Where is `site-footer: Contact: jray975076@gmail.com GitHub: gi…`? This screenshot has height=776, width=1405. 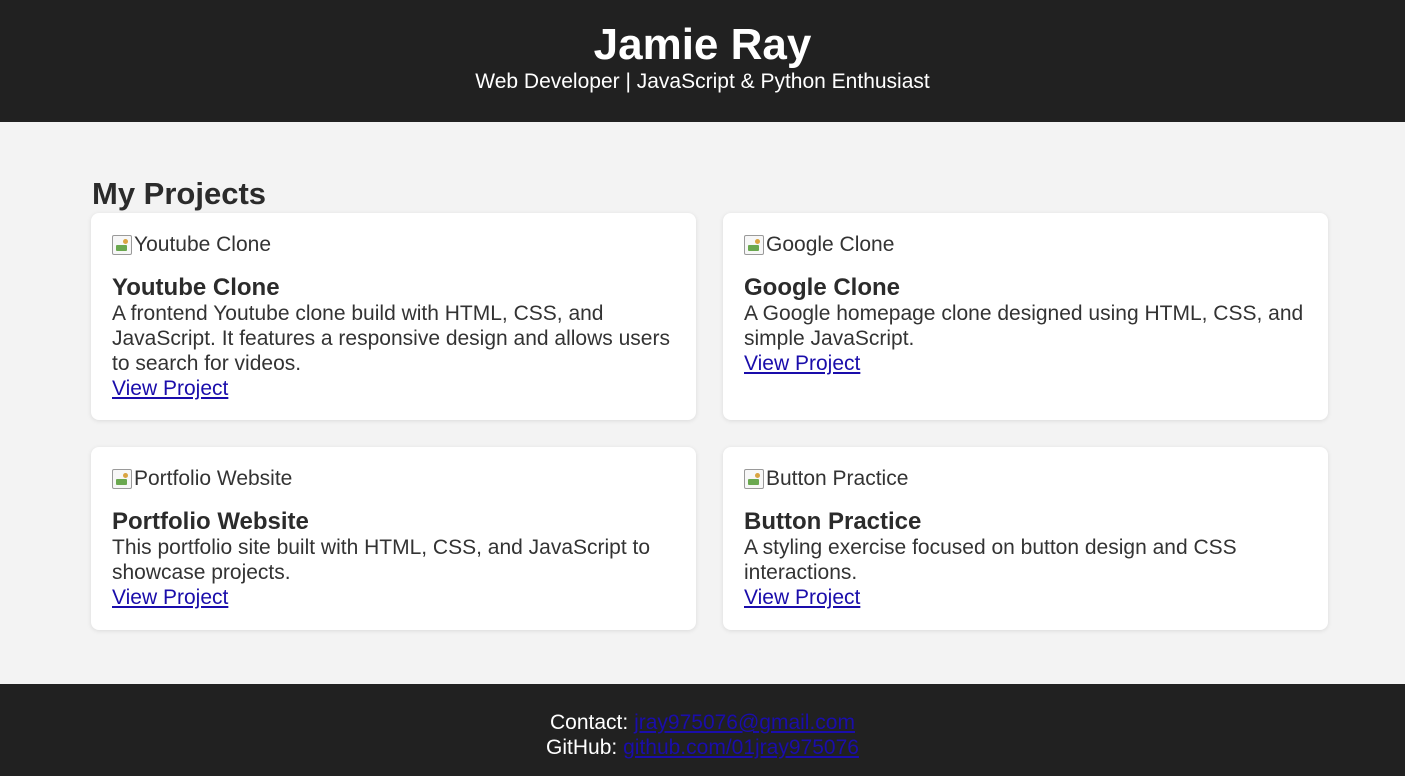
site-footer: Contact: jray975076@gmail.com GitHub: gi… is located at coordinates (702, 730).